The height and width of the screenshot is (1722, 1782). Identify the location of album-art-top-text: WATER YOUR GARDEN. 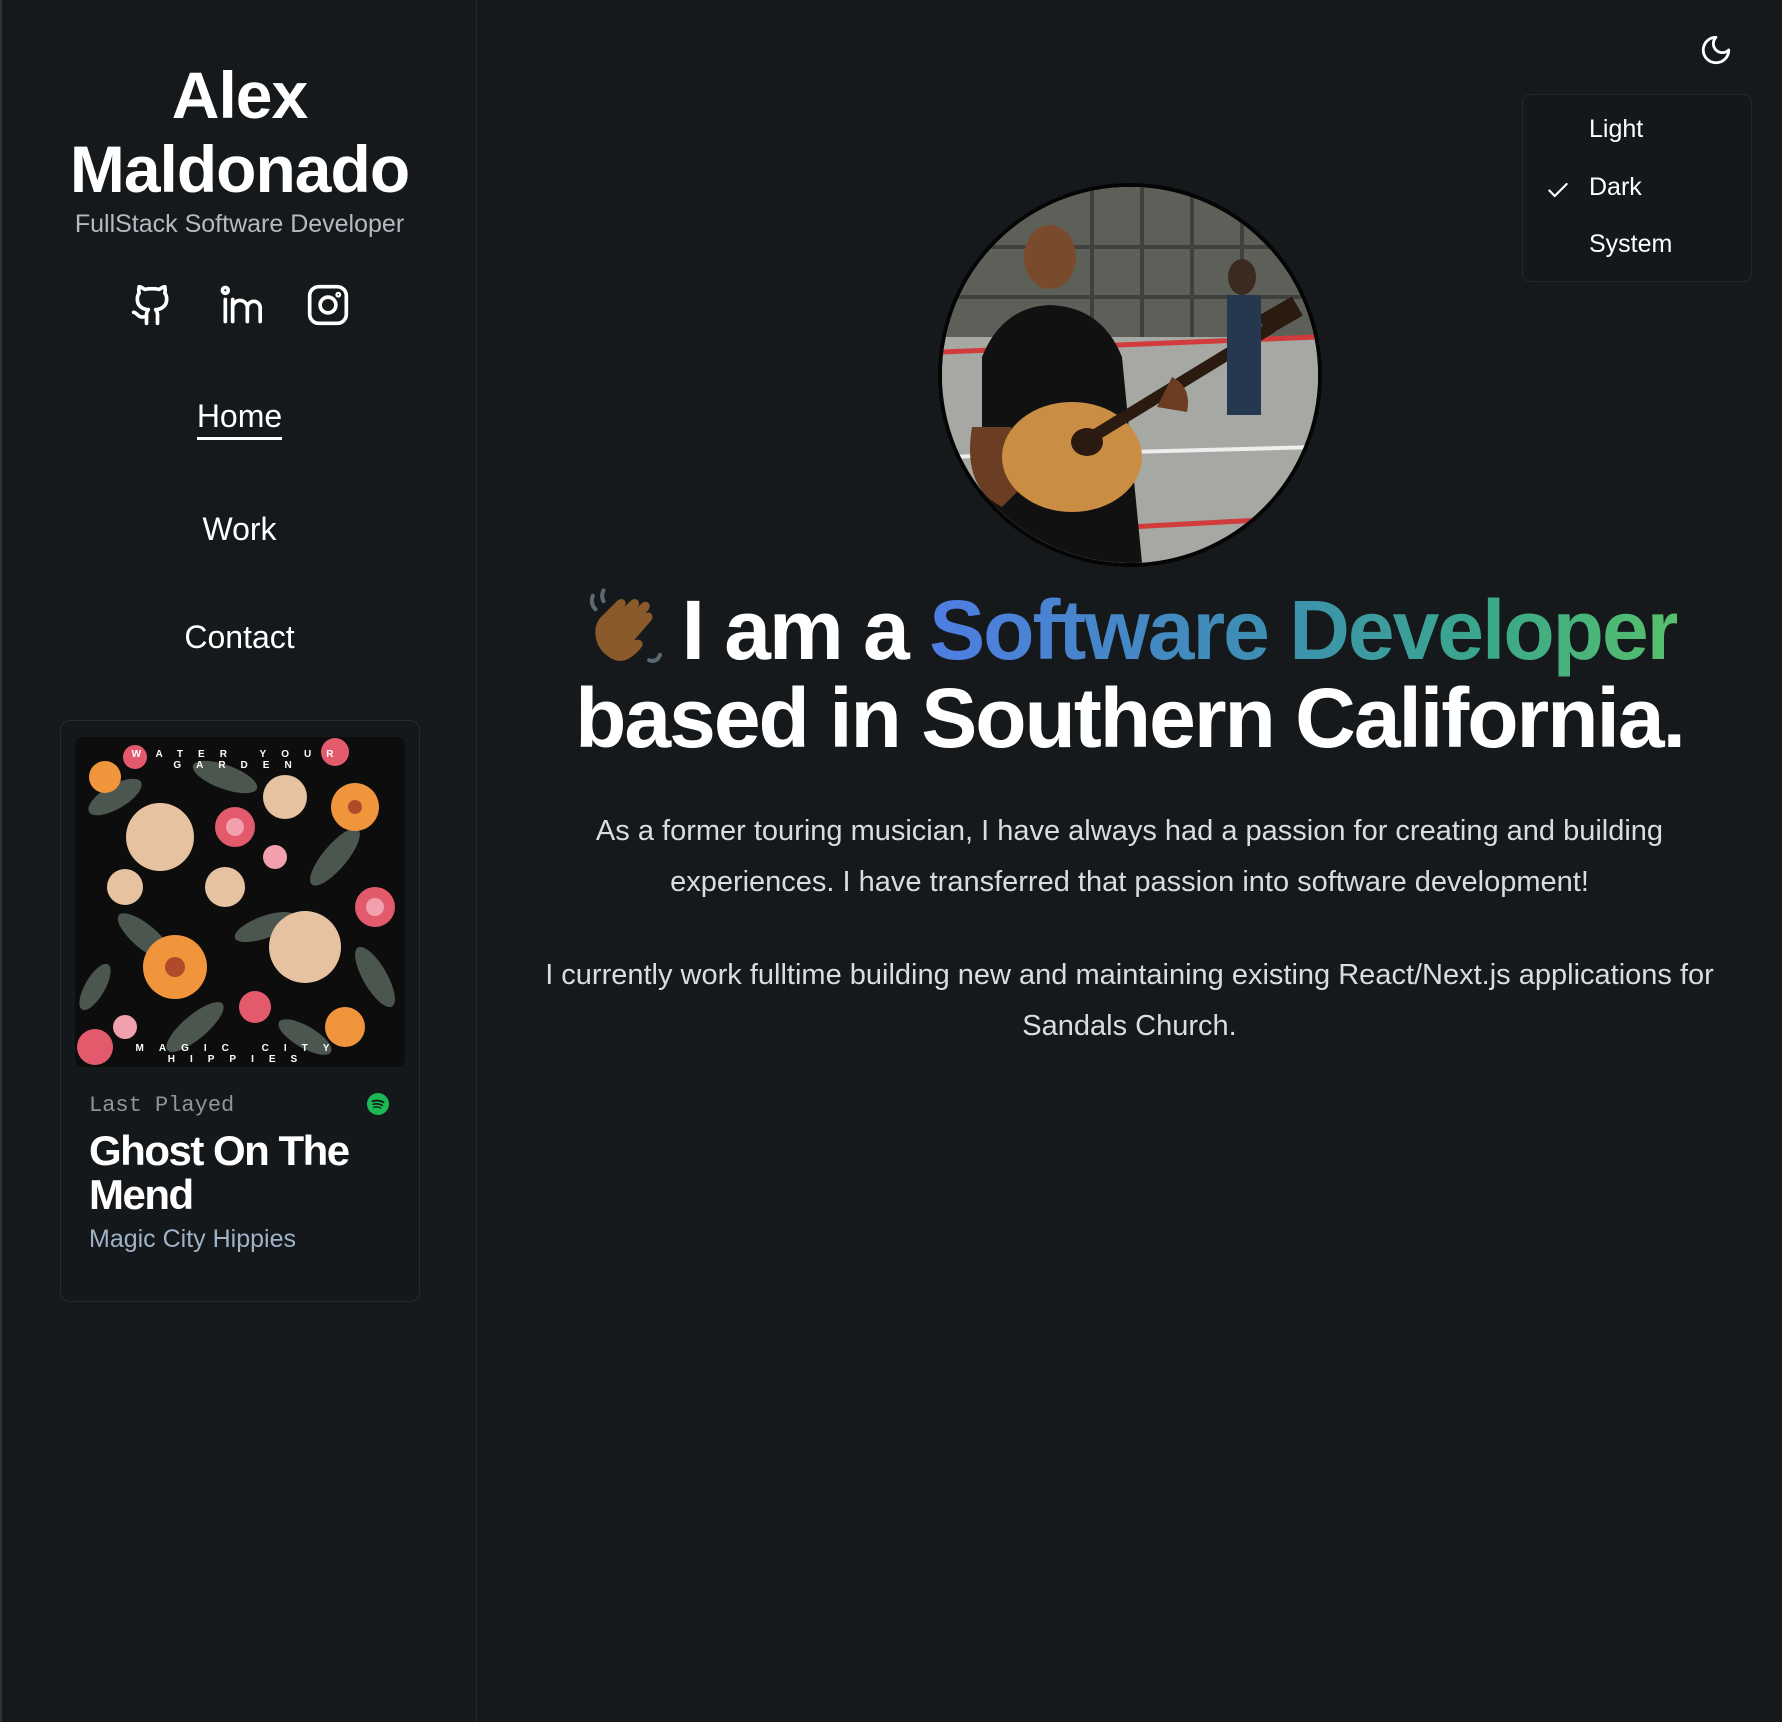
(240, 760).